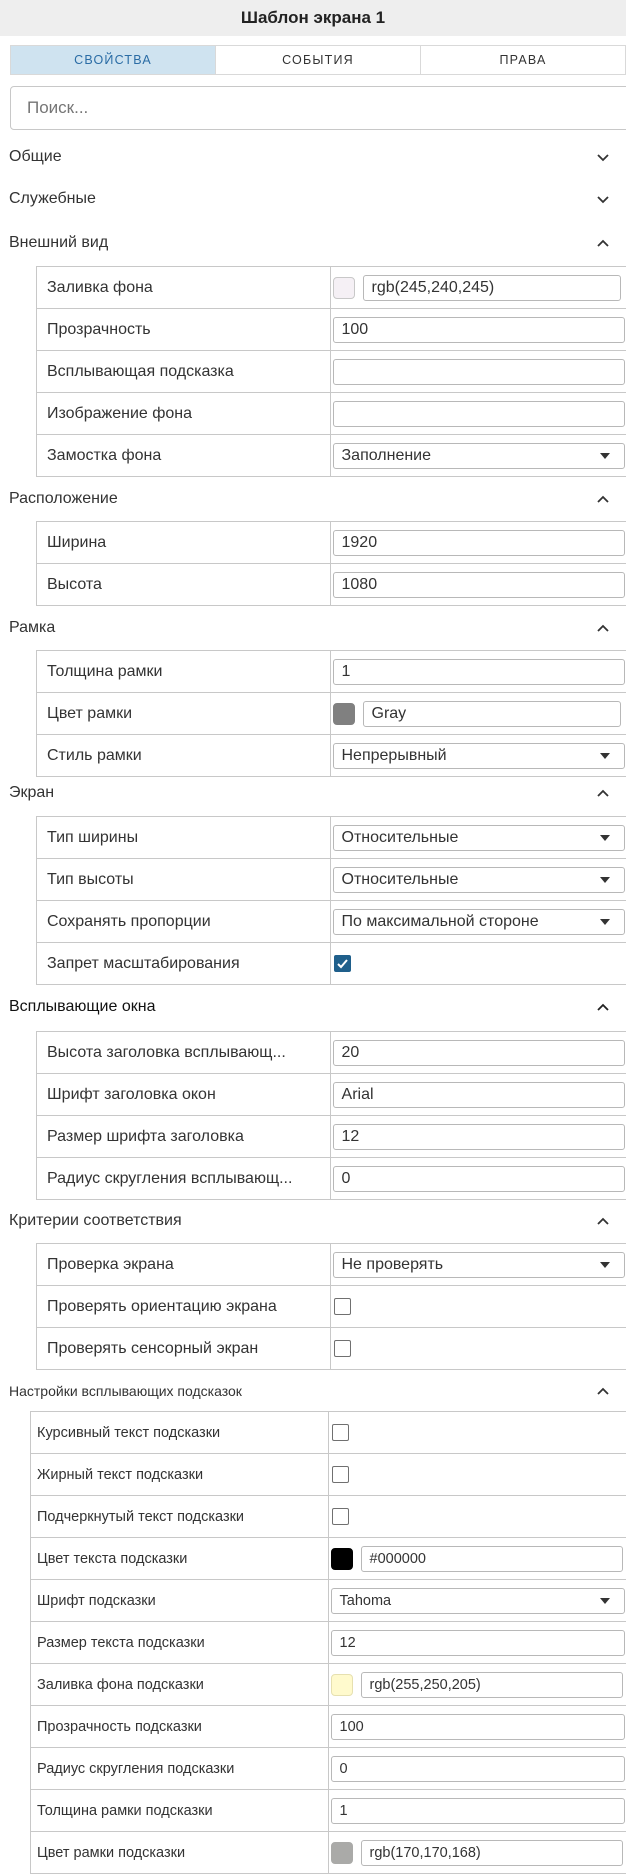 This screenshot has height=1875, width=626. Describe the element at coordinates (183, 1348) in the screenshot. I see `property-label: Проверять сенсорный экран` at that location.